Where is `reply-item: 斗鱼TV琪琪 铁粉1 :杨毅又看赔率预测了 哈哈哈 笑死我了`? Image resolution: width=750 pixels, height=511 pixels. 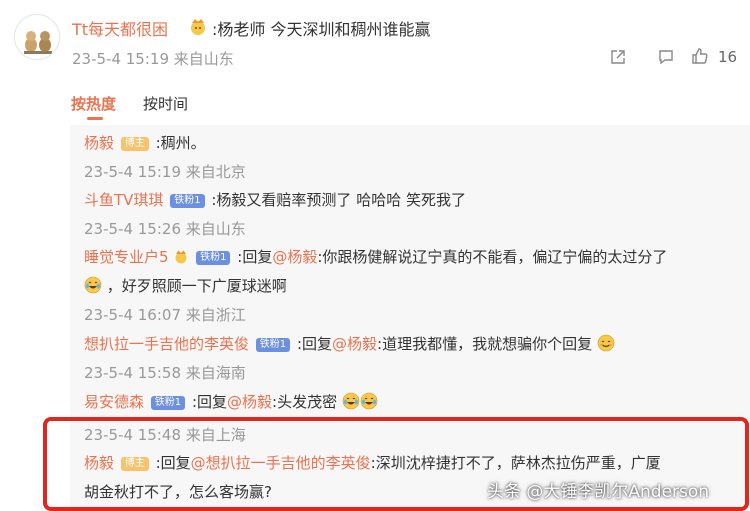 reply-item: 斗鱼TV琪琪 铁粉1 :杨毅又看赔率预测了 哈哈哈 笑死我了 is located at coordinates (275, 199).